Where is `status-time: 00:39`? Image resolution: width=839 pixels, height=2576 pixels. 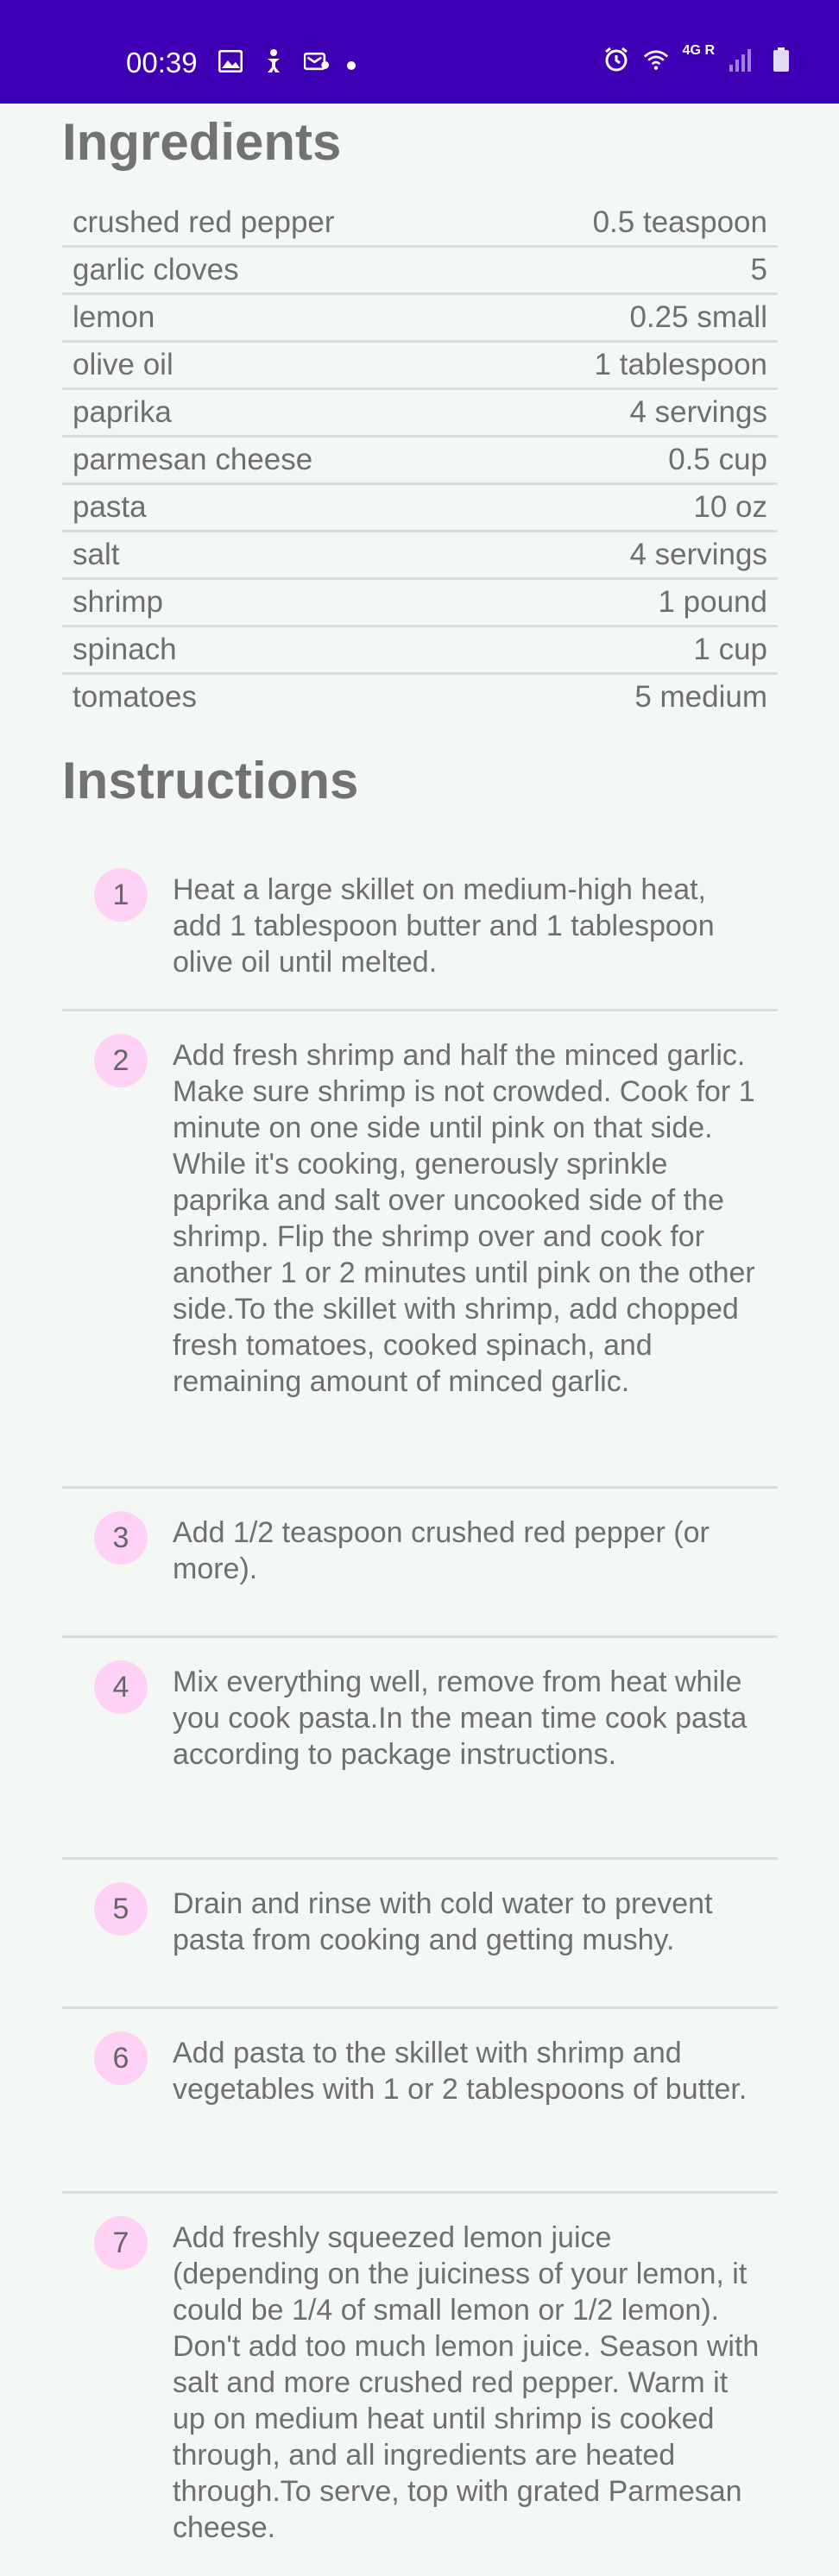
status-time: 00:39 is located at coordinates (162, 63).